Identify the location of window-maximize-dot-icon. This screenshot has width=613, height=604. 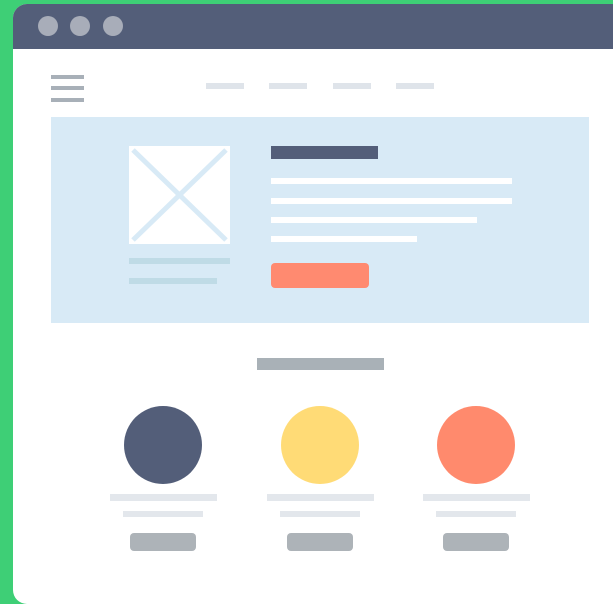
(113, 26).